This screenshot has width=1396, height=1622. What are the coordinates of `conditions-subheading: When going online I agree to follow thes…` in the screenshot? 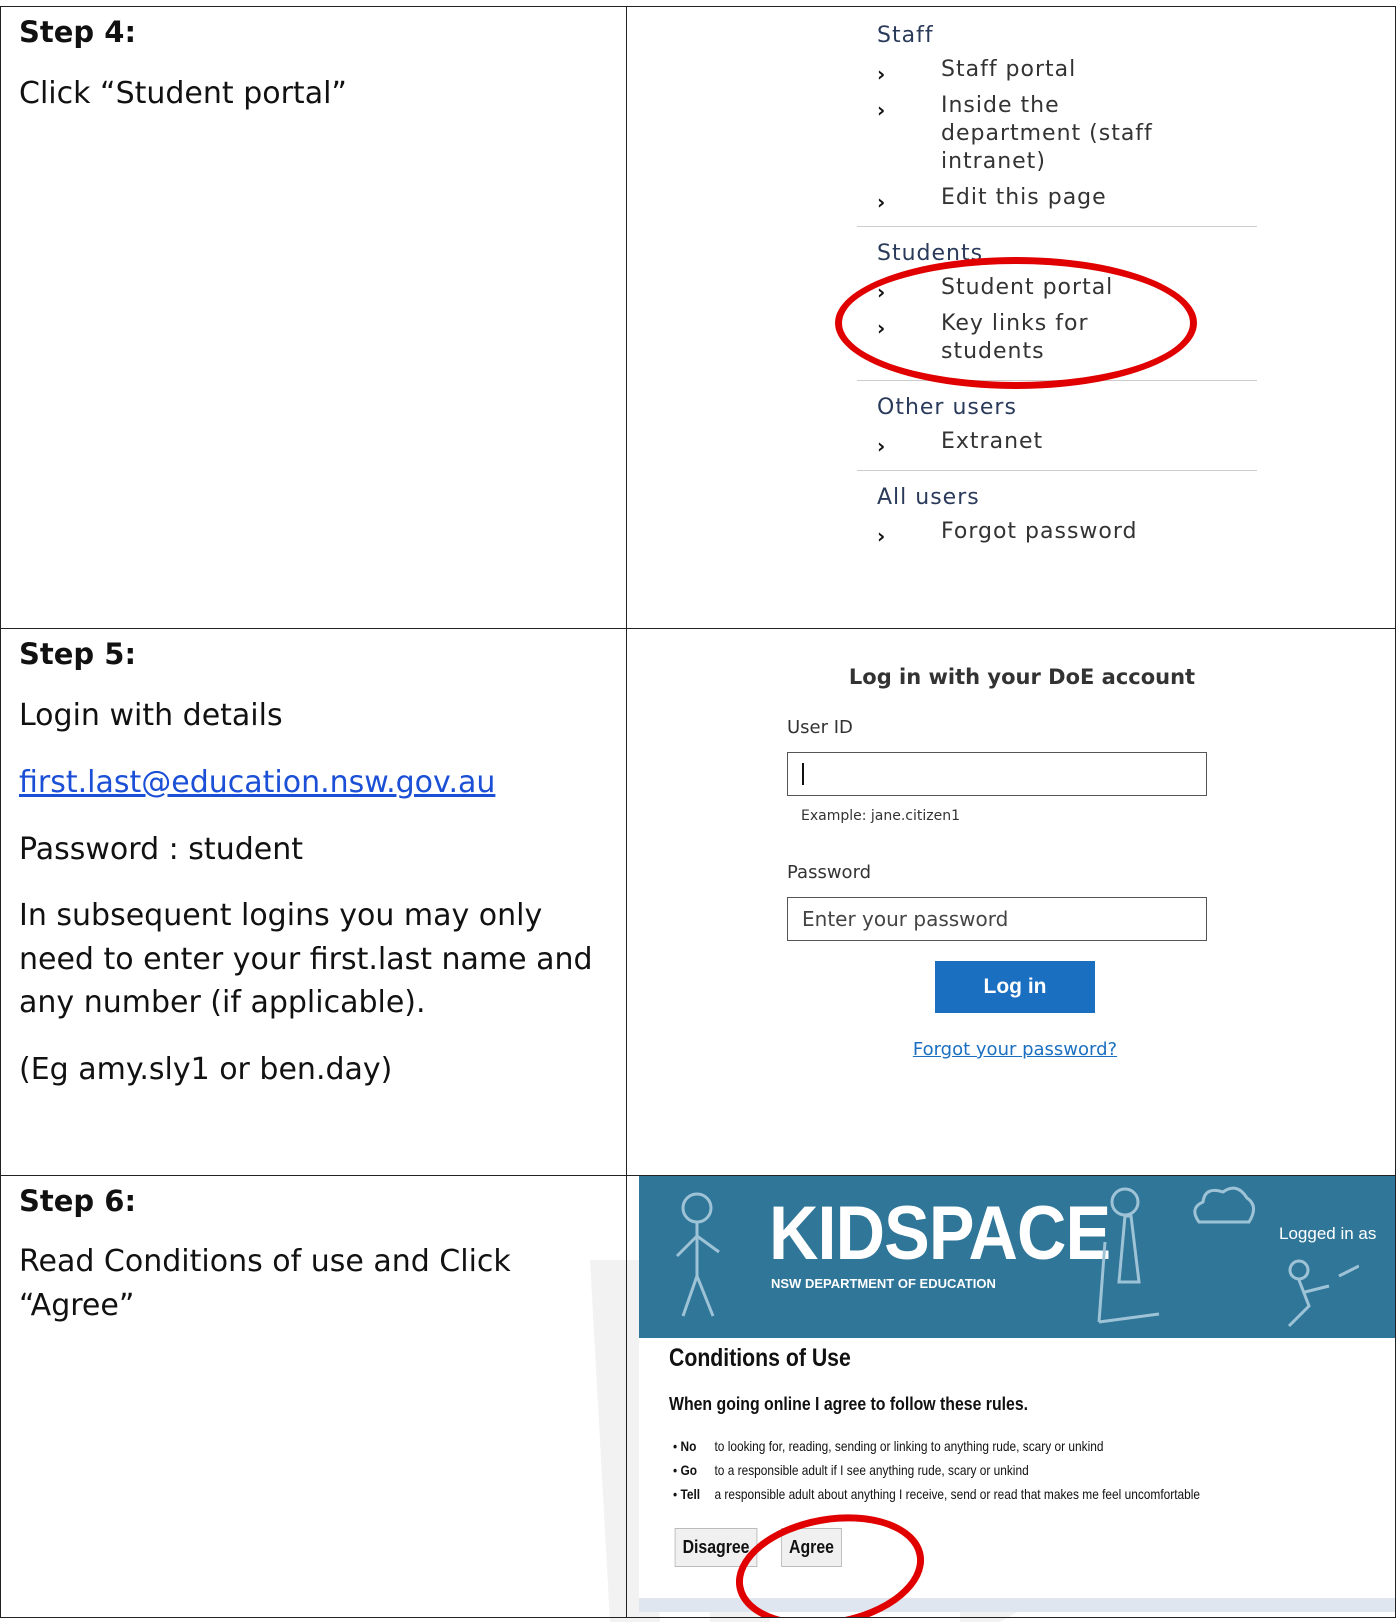 It's located at (849, 1404).